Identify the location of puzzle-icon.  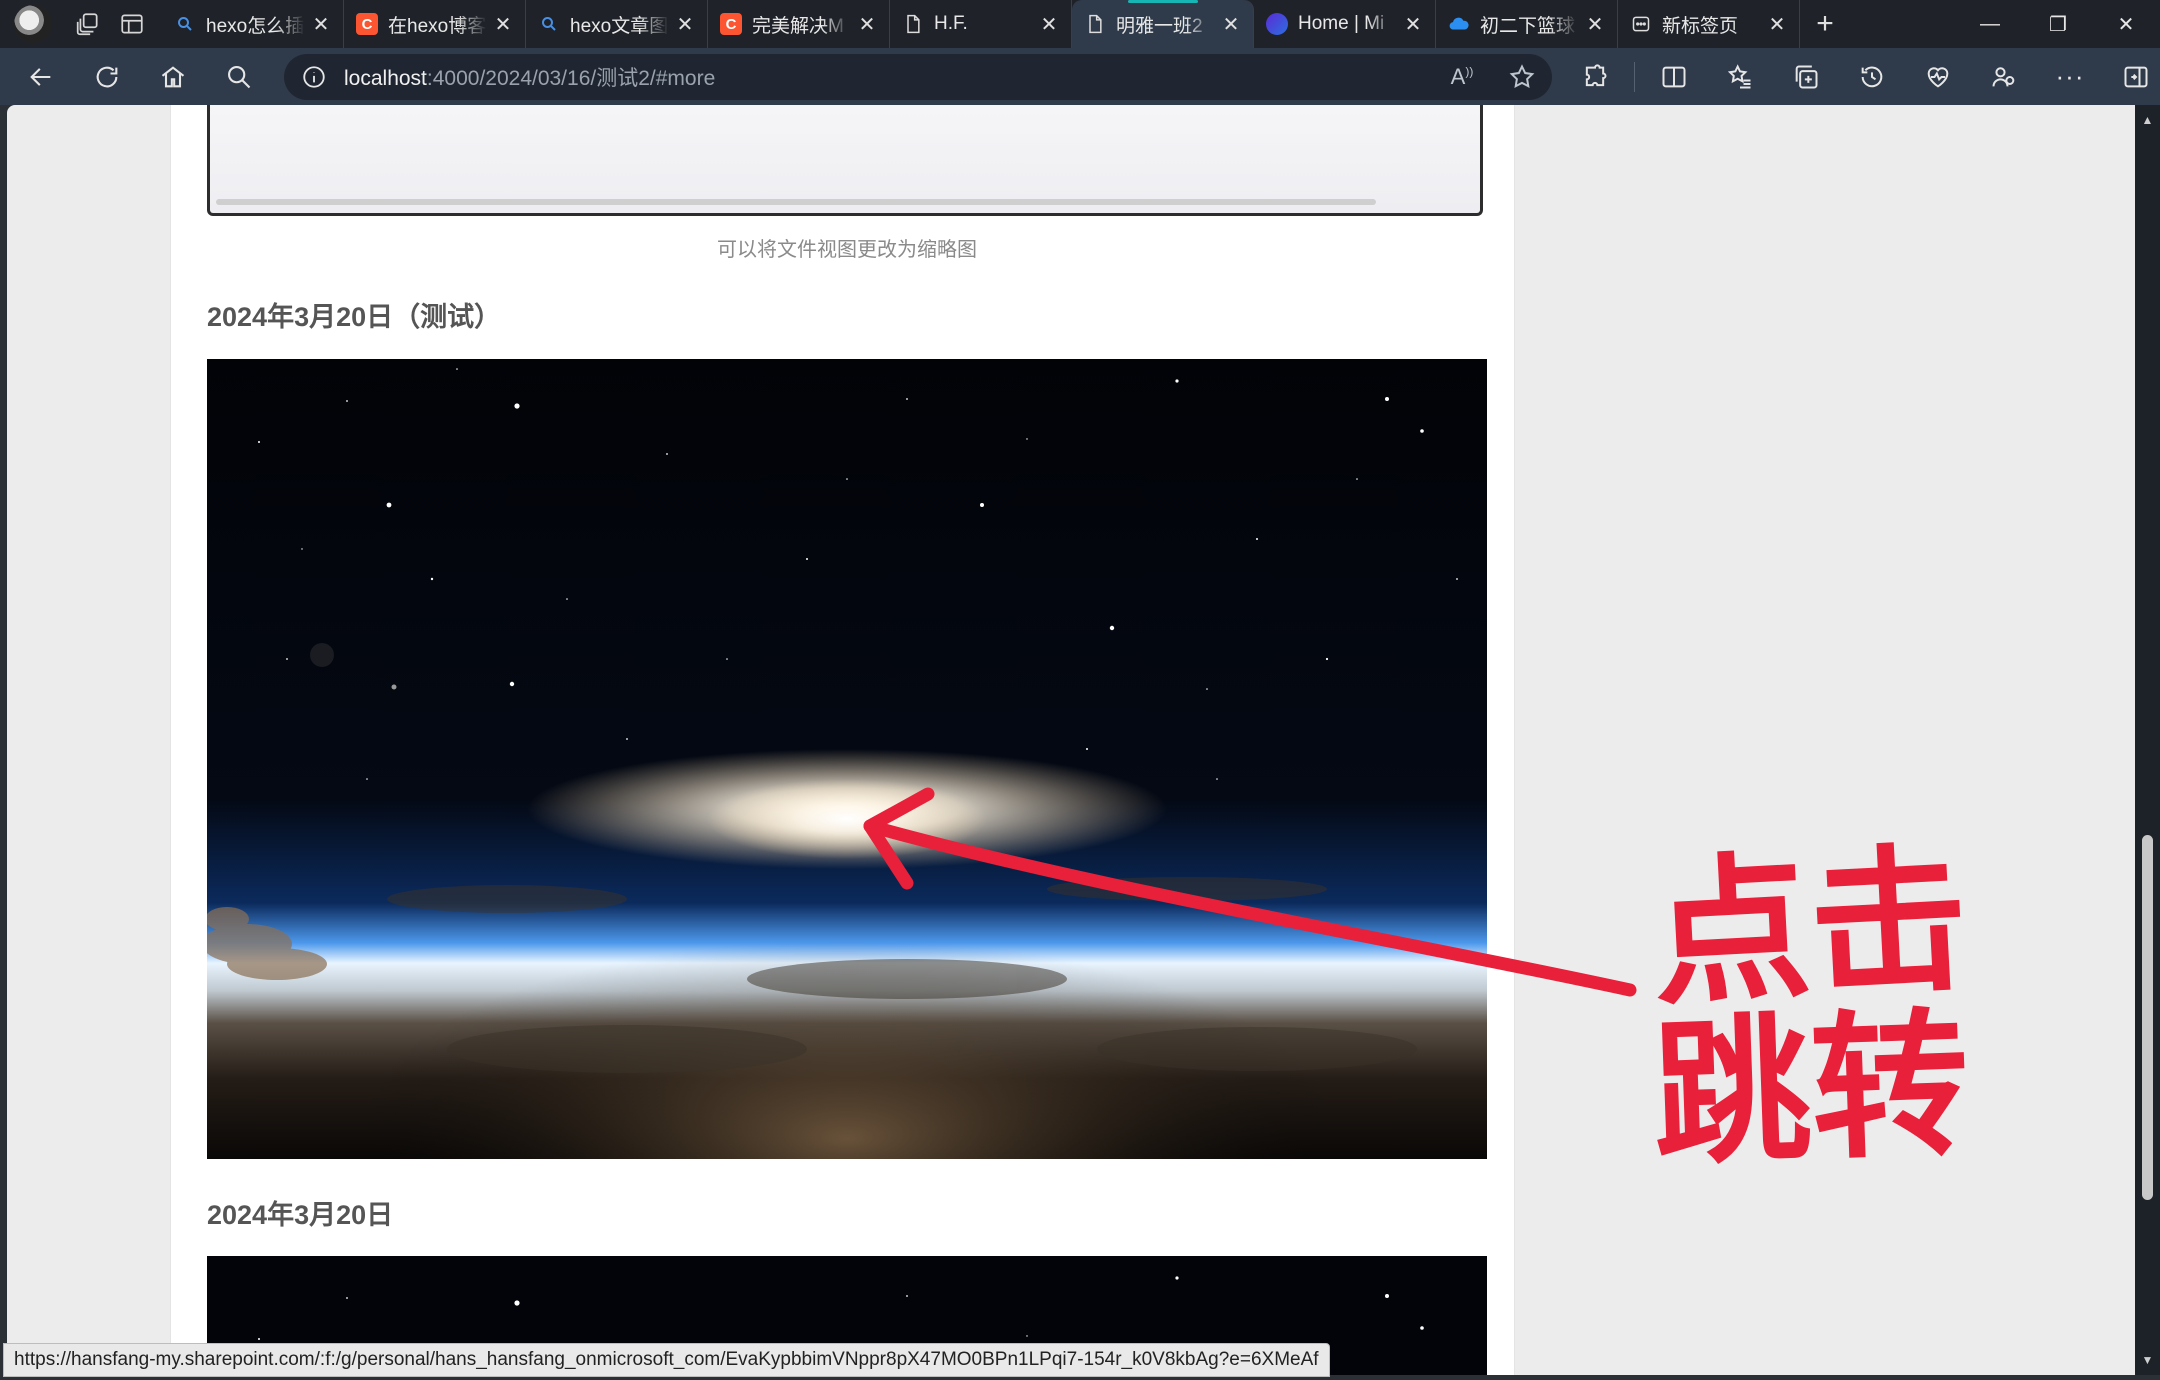
(1596, 74).